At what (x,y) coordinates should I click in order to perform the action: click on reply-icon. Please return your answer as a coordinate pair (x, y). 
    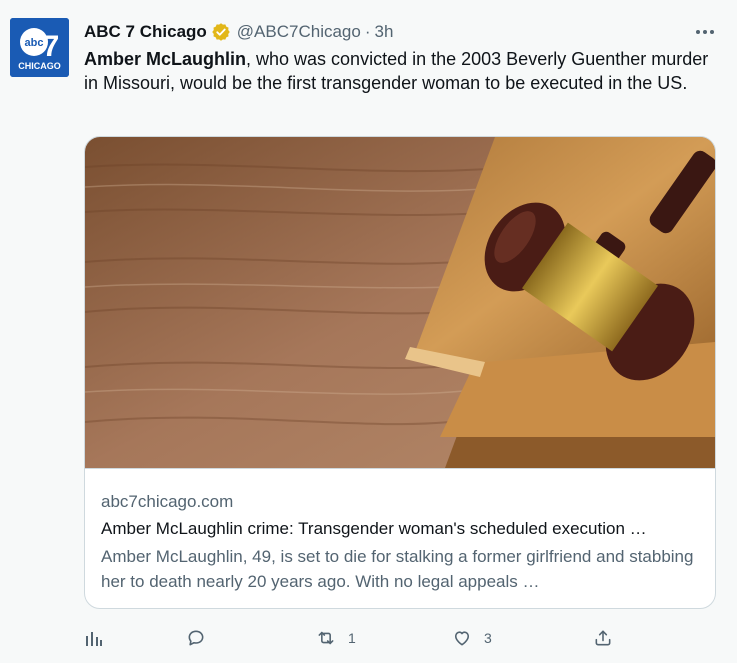
    Looking at the image, I should click on (196, 638).